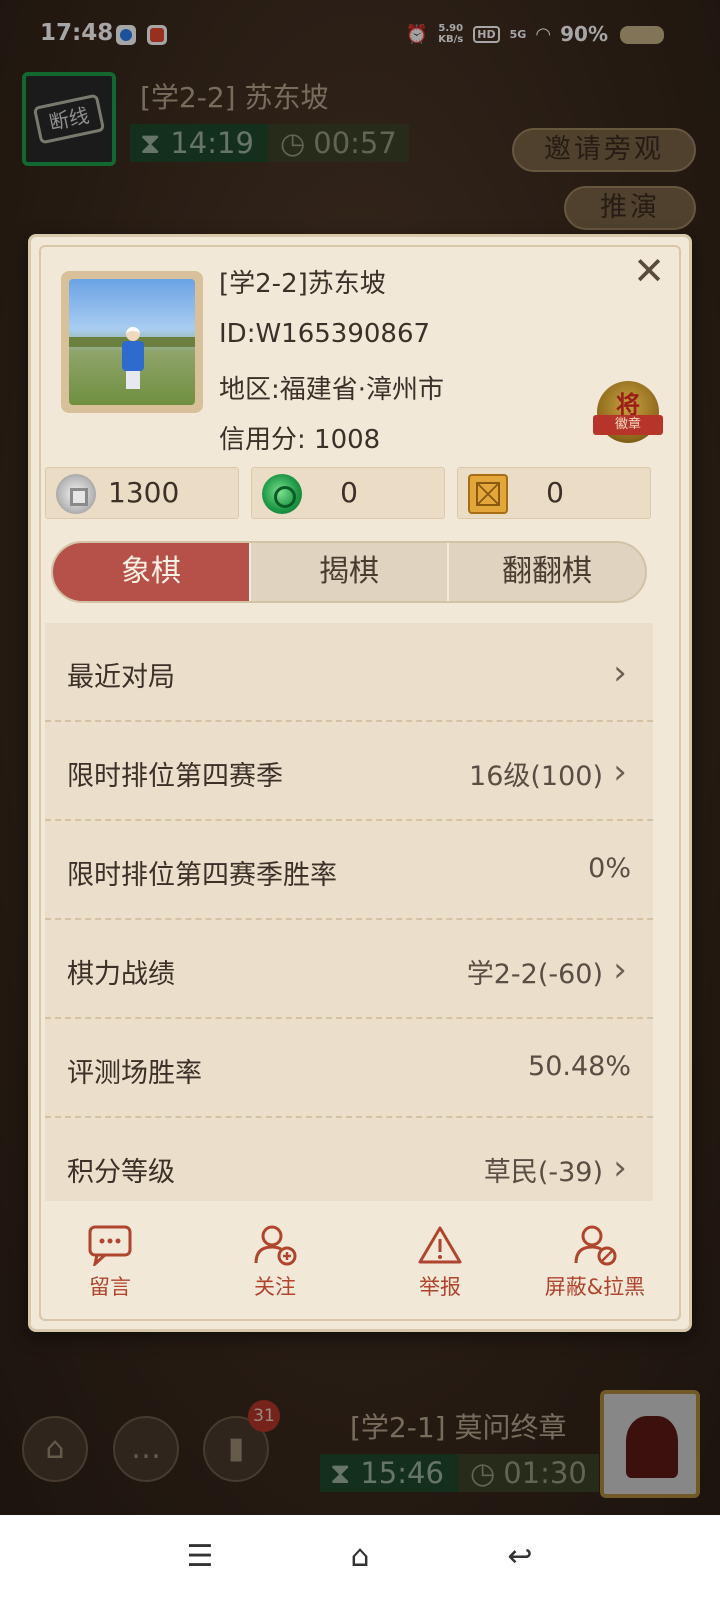  Describe the element at coordinates (110, 1287) in the screenshot. I see `message-label: 留言` at that location.